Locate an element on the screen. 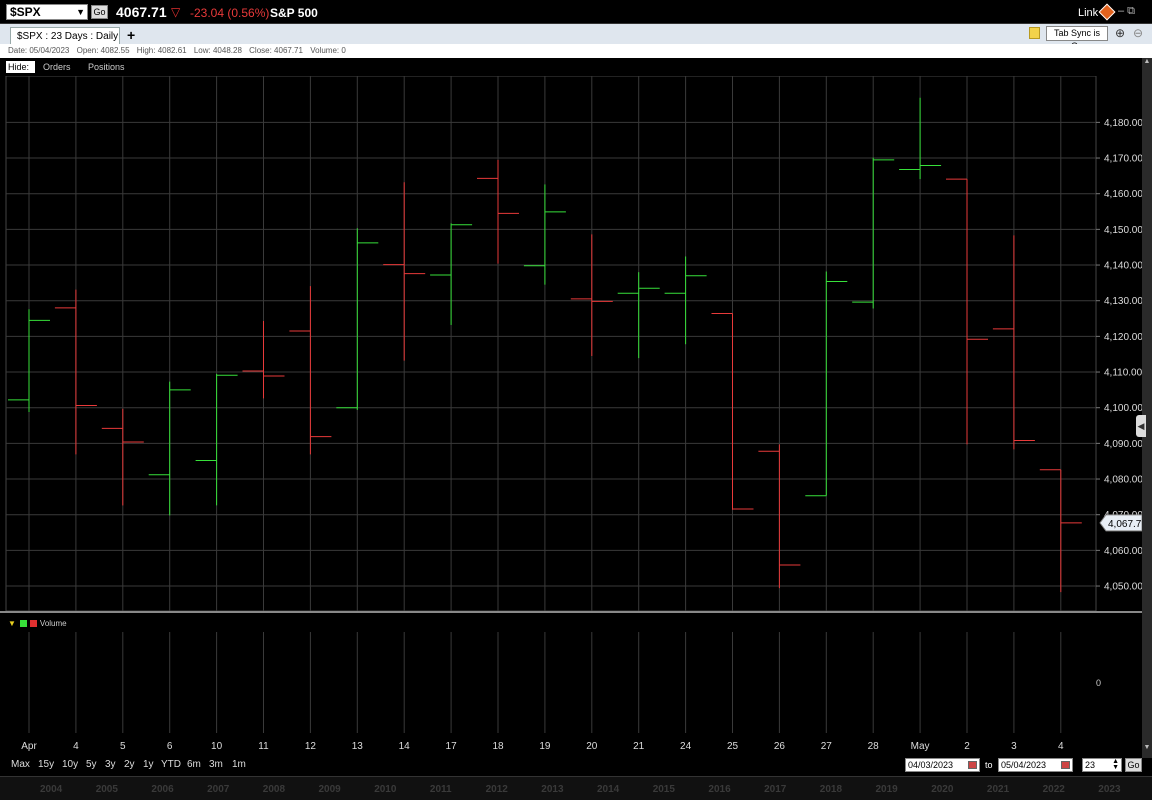  range-go-button: Go is located at coordinates (1133, 765).